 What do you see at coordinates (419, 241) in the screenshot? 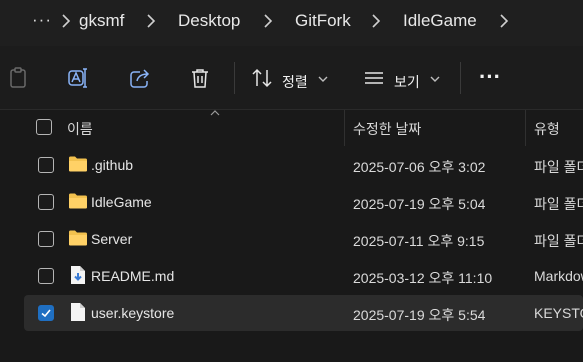
I see `file-modified-date: 2025-07-11 오후 9:15` at bounding box center [419, 241].